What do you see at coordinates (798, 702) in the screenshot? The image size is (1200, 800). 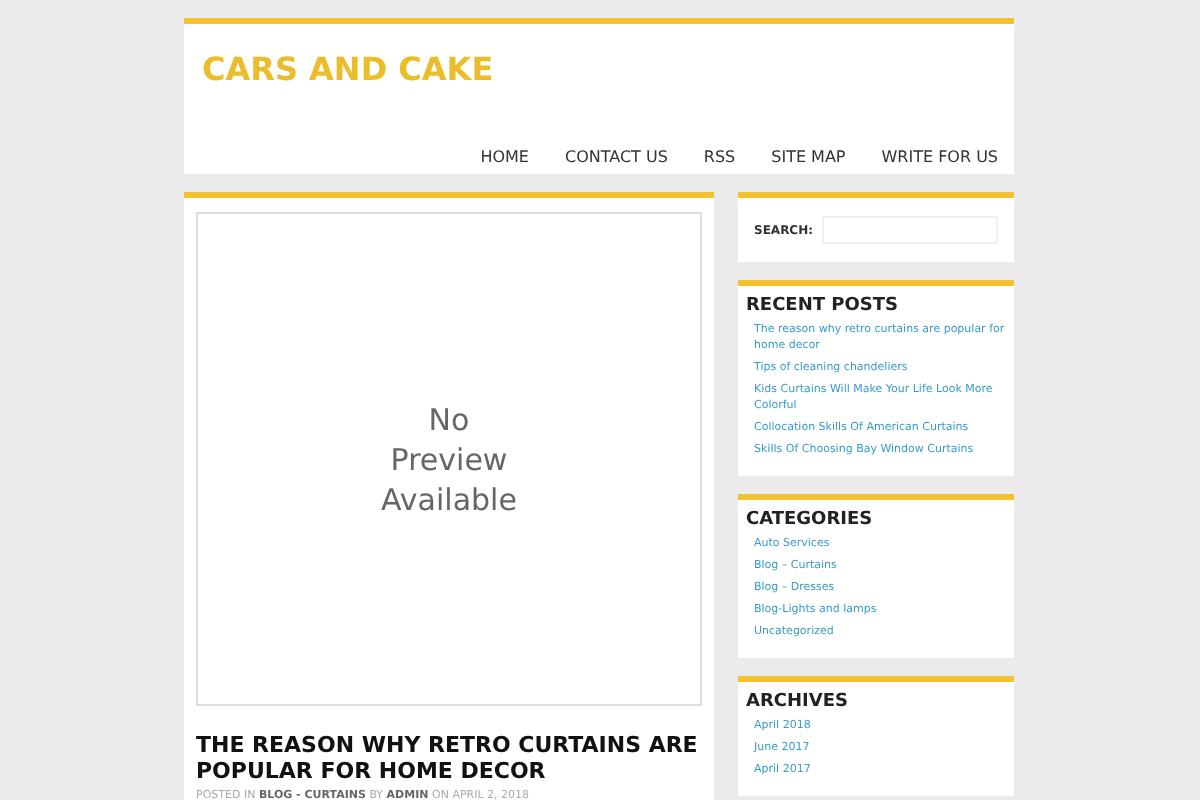 I see `widget-title: ARCHIVES` at bounding box center [798, 702].